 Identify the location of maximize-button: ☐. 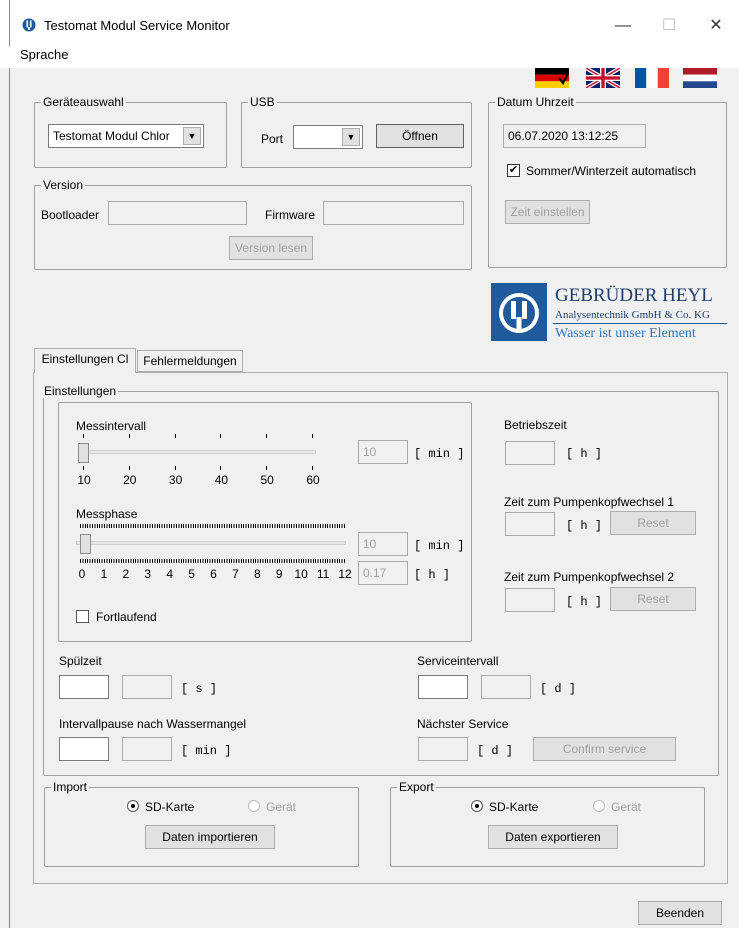
(669, 26).